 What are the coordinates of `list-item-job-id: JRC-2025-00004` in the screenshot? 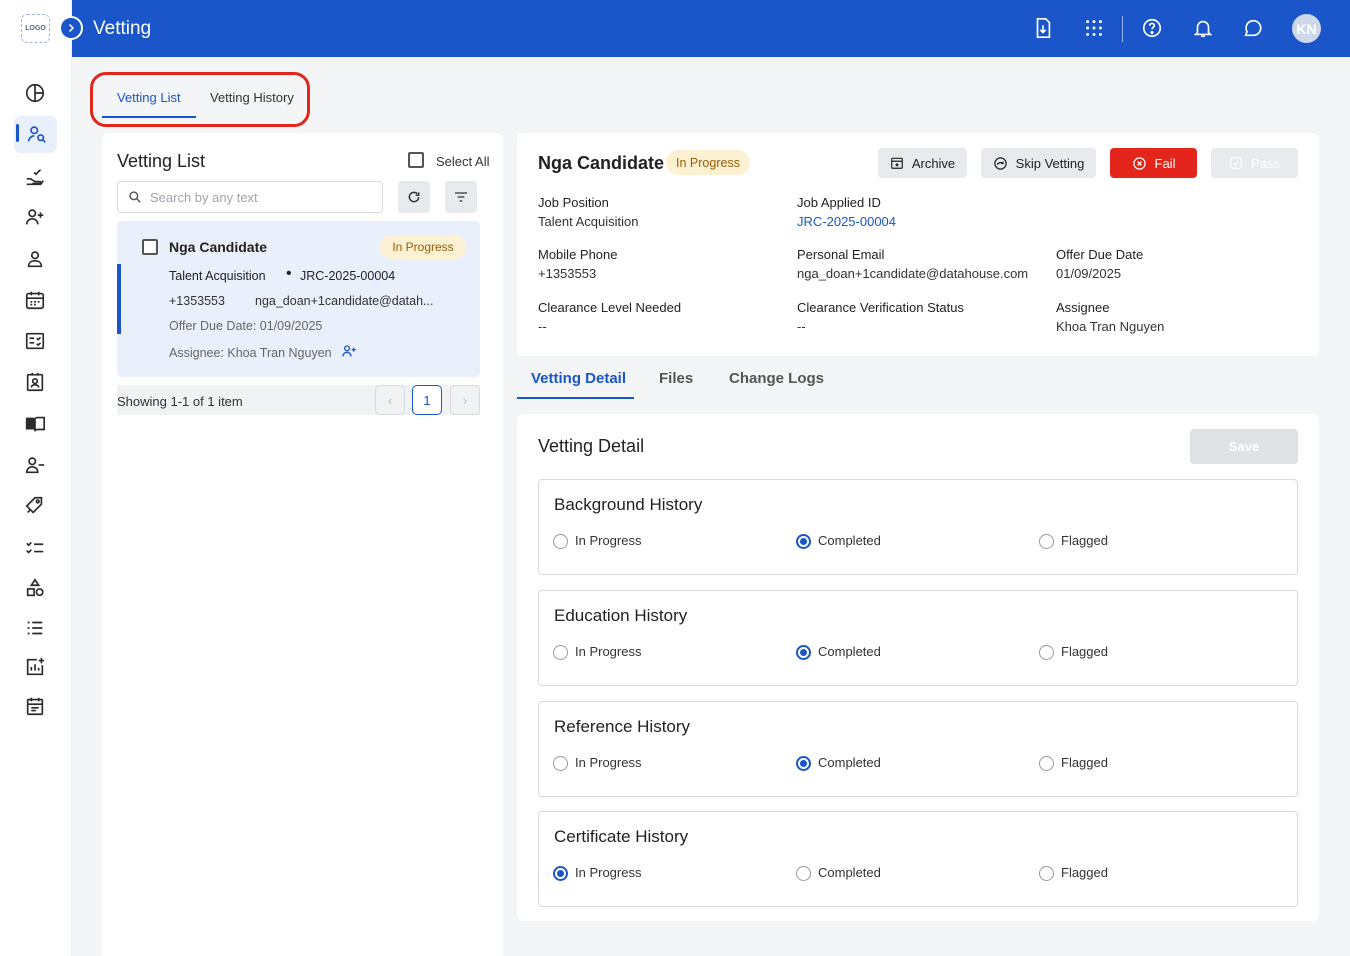 It's located at (348, 276).